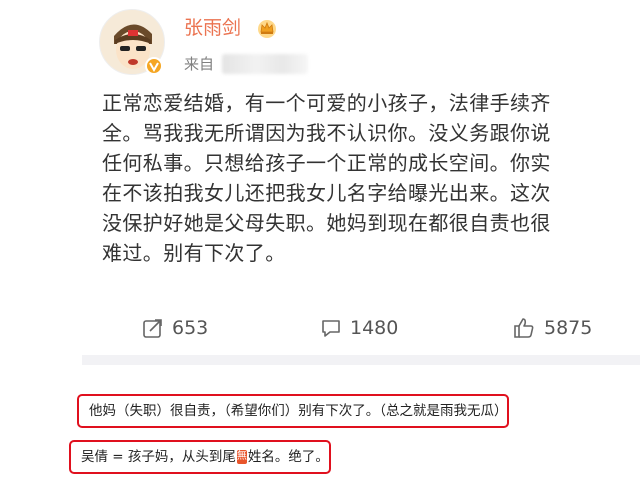 The height and width of the screenshot is (485, 640). I want to click on post-source-label: 来自, so click(199, 64).